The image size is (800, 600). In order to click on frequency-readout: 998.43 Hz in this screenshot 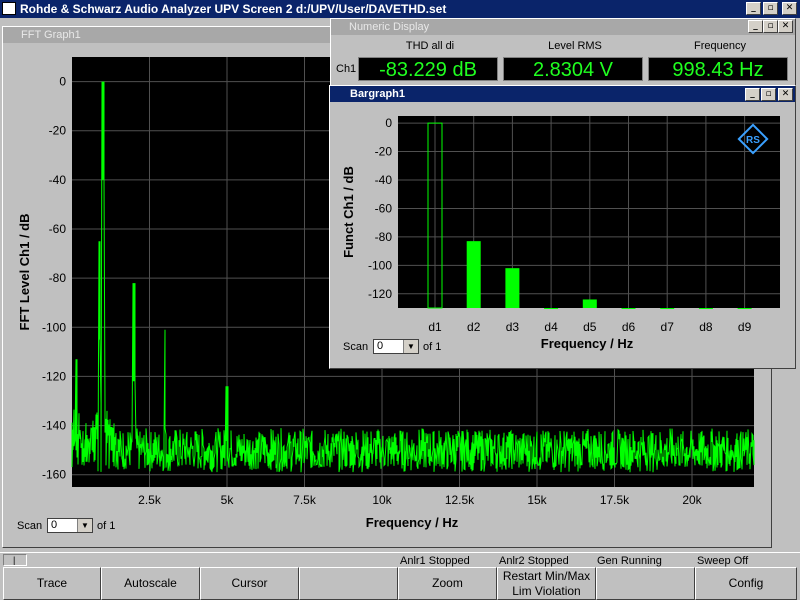, I will do `click(718, 69)`.